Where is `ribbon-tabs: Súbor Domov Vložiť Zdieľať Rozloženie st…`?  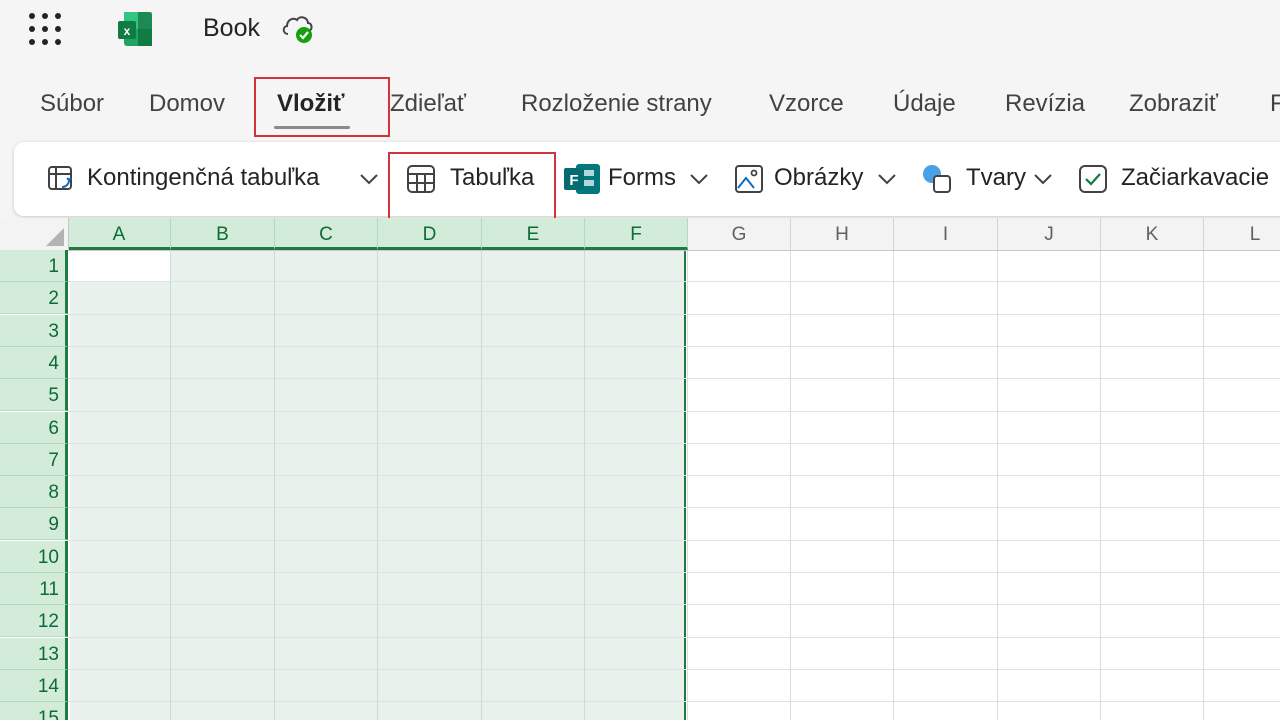
ribbon-tabs: Súbor Domov Vložiť Zdieľať Rozloženie st… is located at coordinates (640, 105).